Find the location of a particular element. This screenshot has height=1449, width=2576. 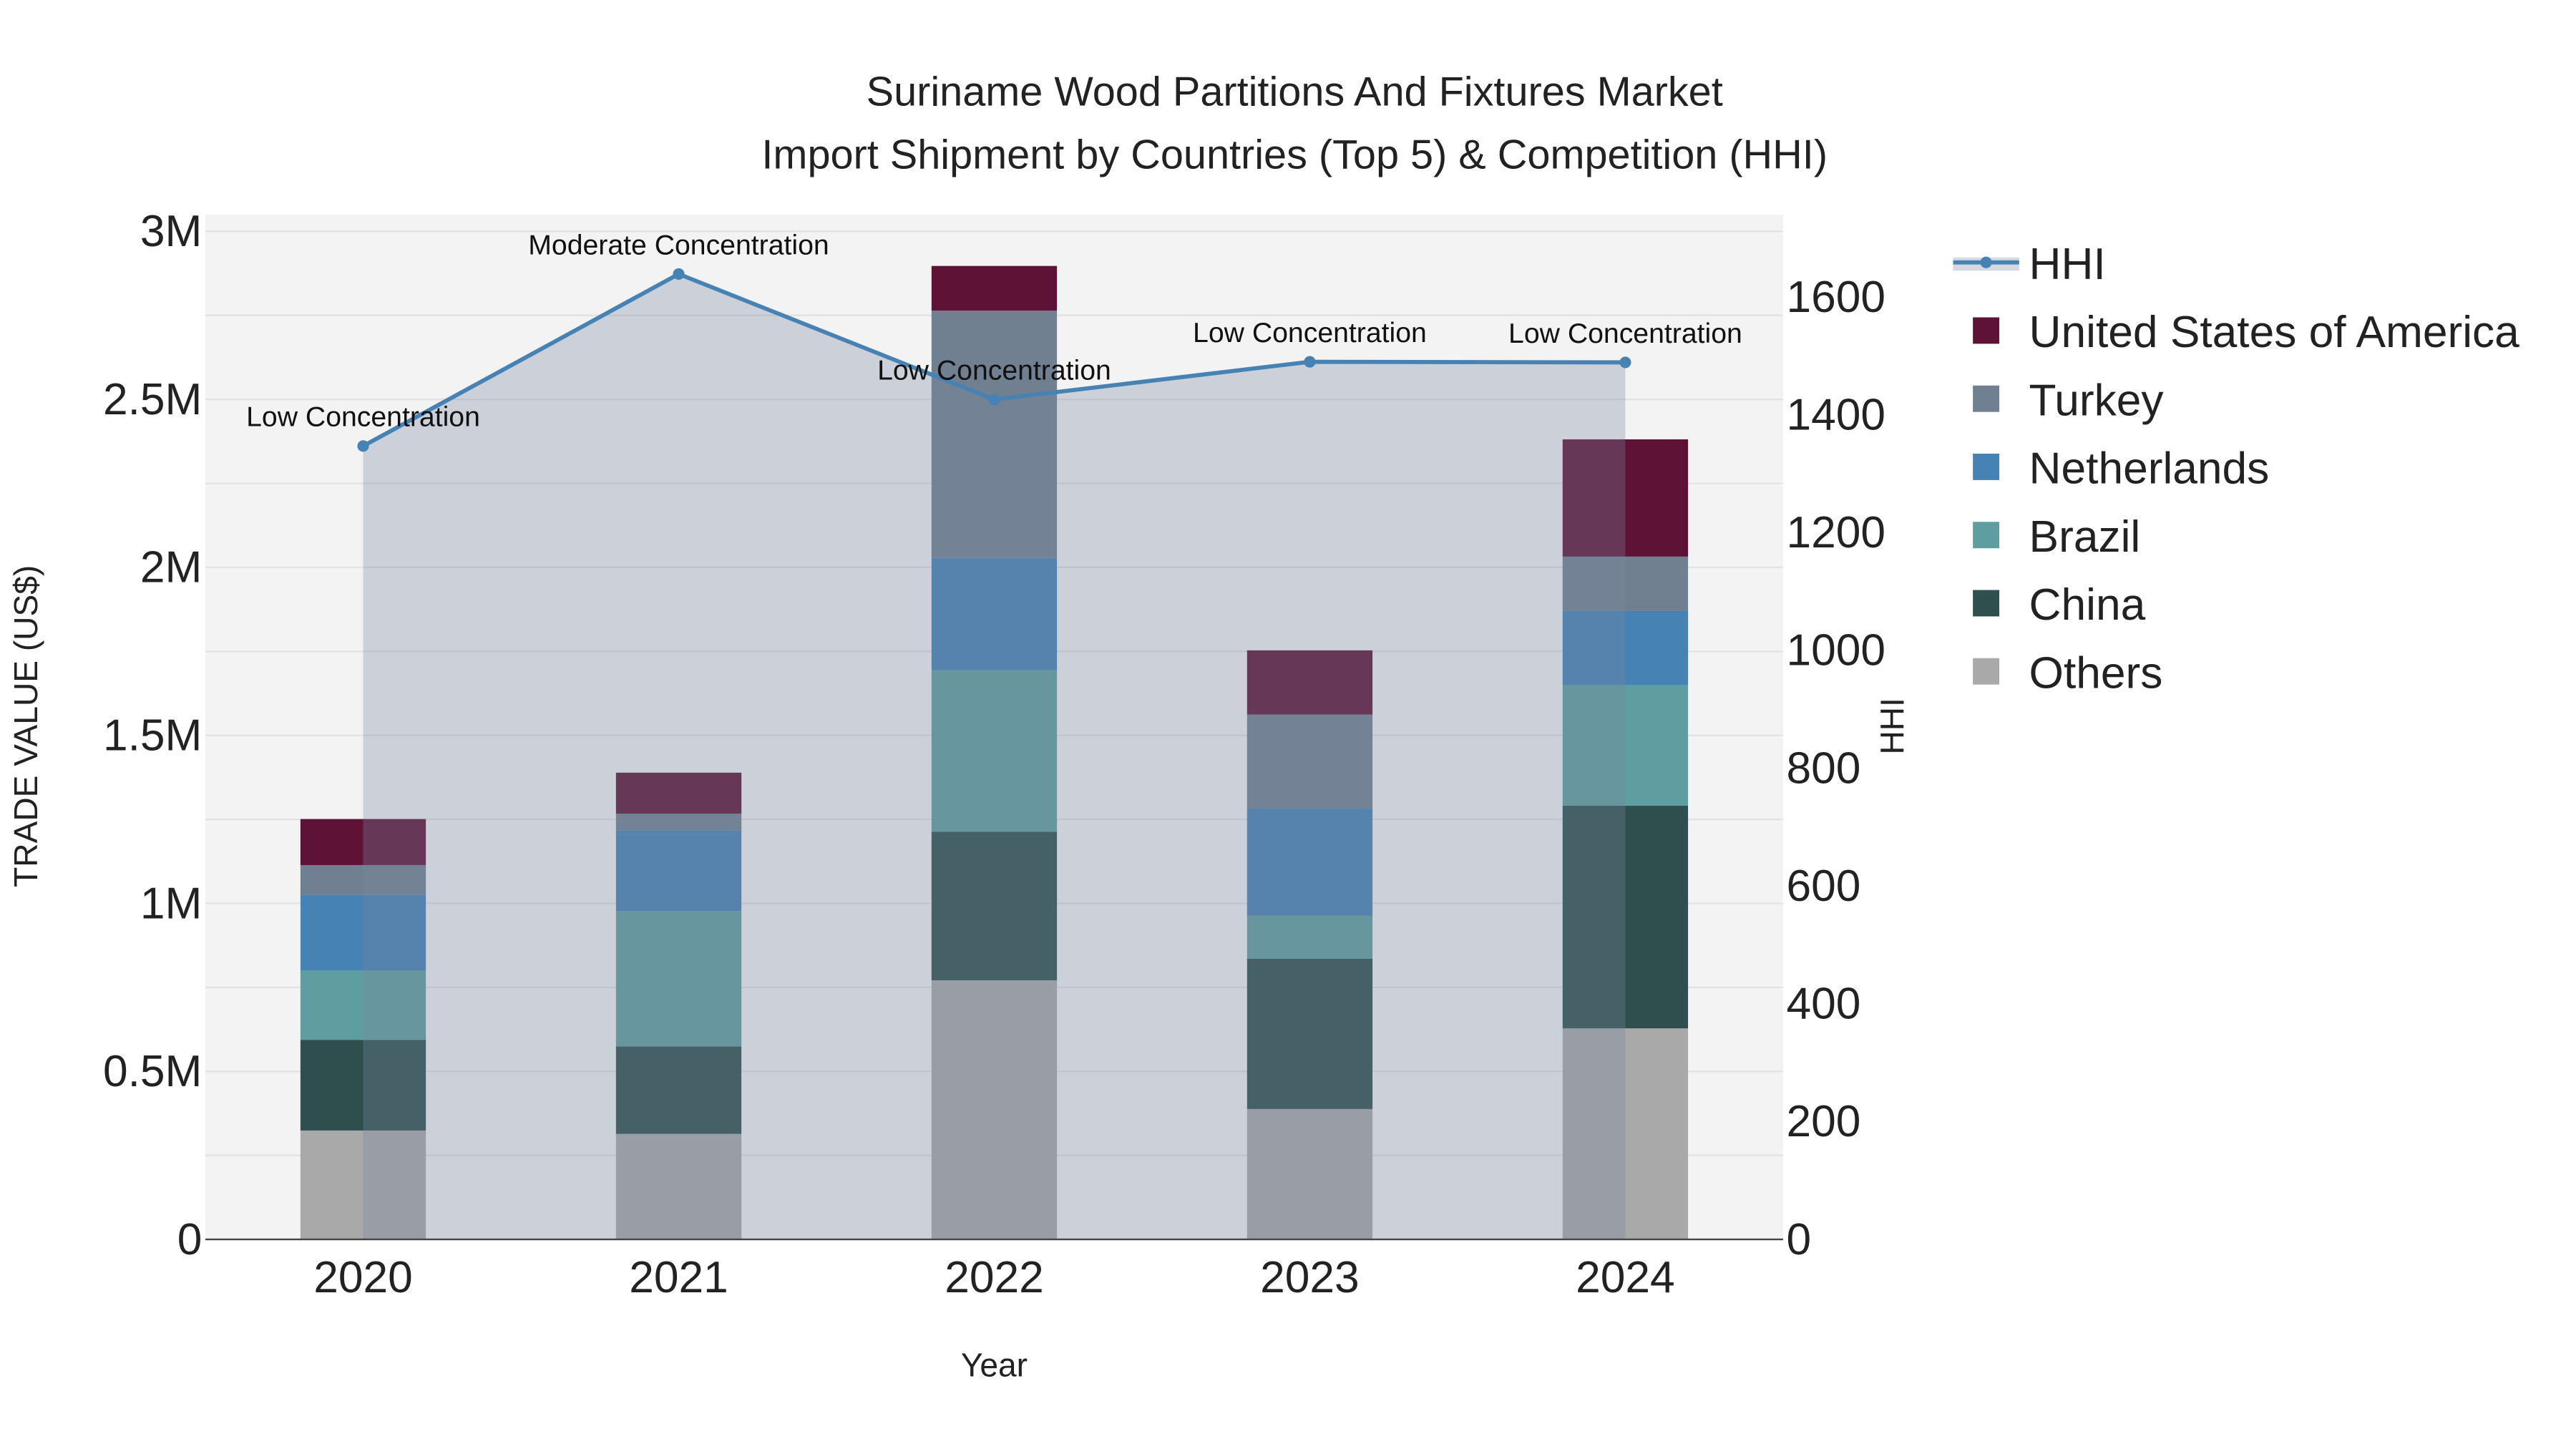

y-tick-label: 2.5M is located at coordinates (152, 399).